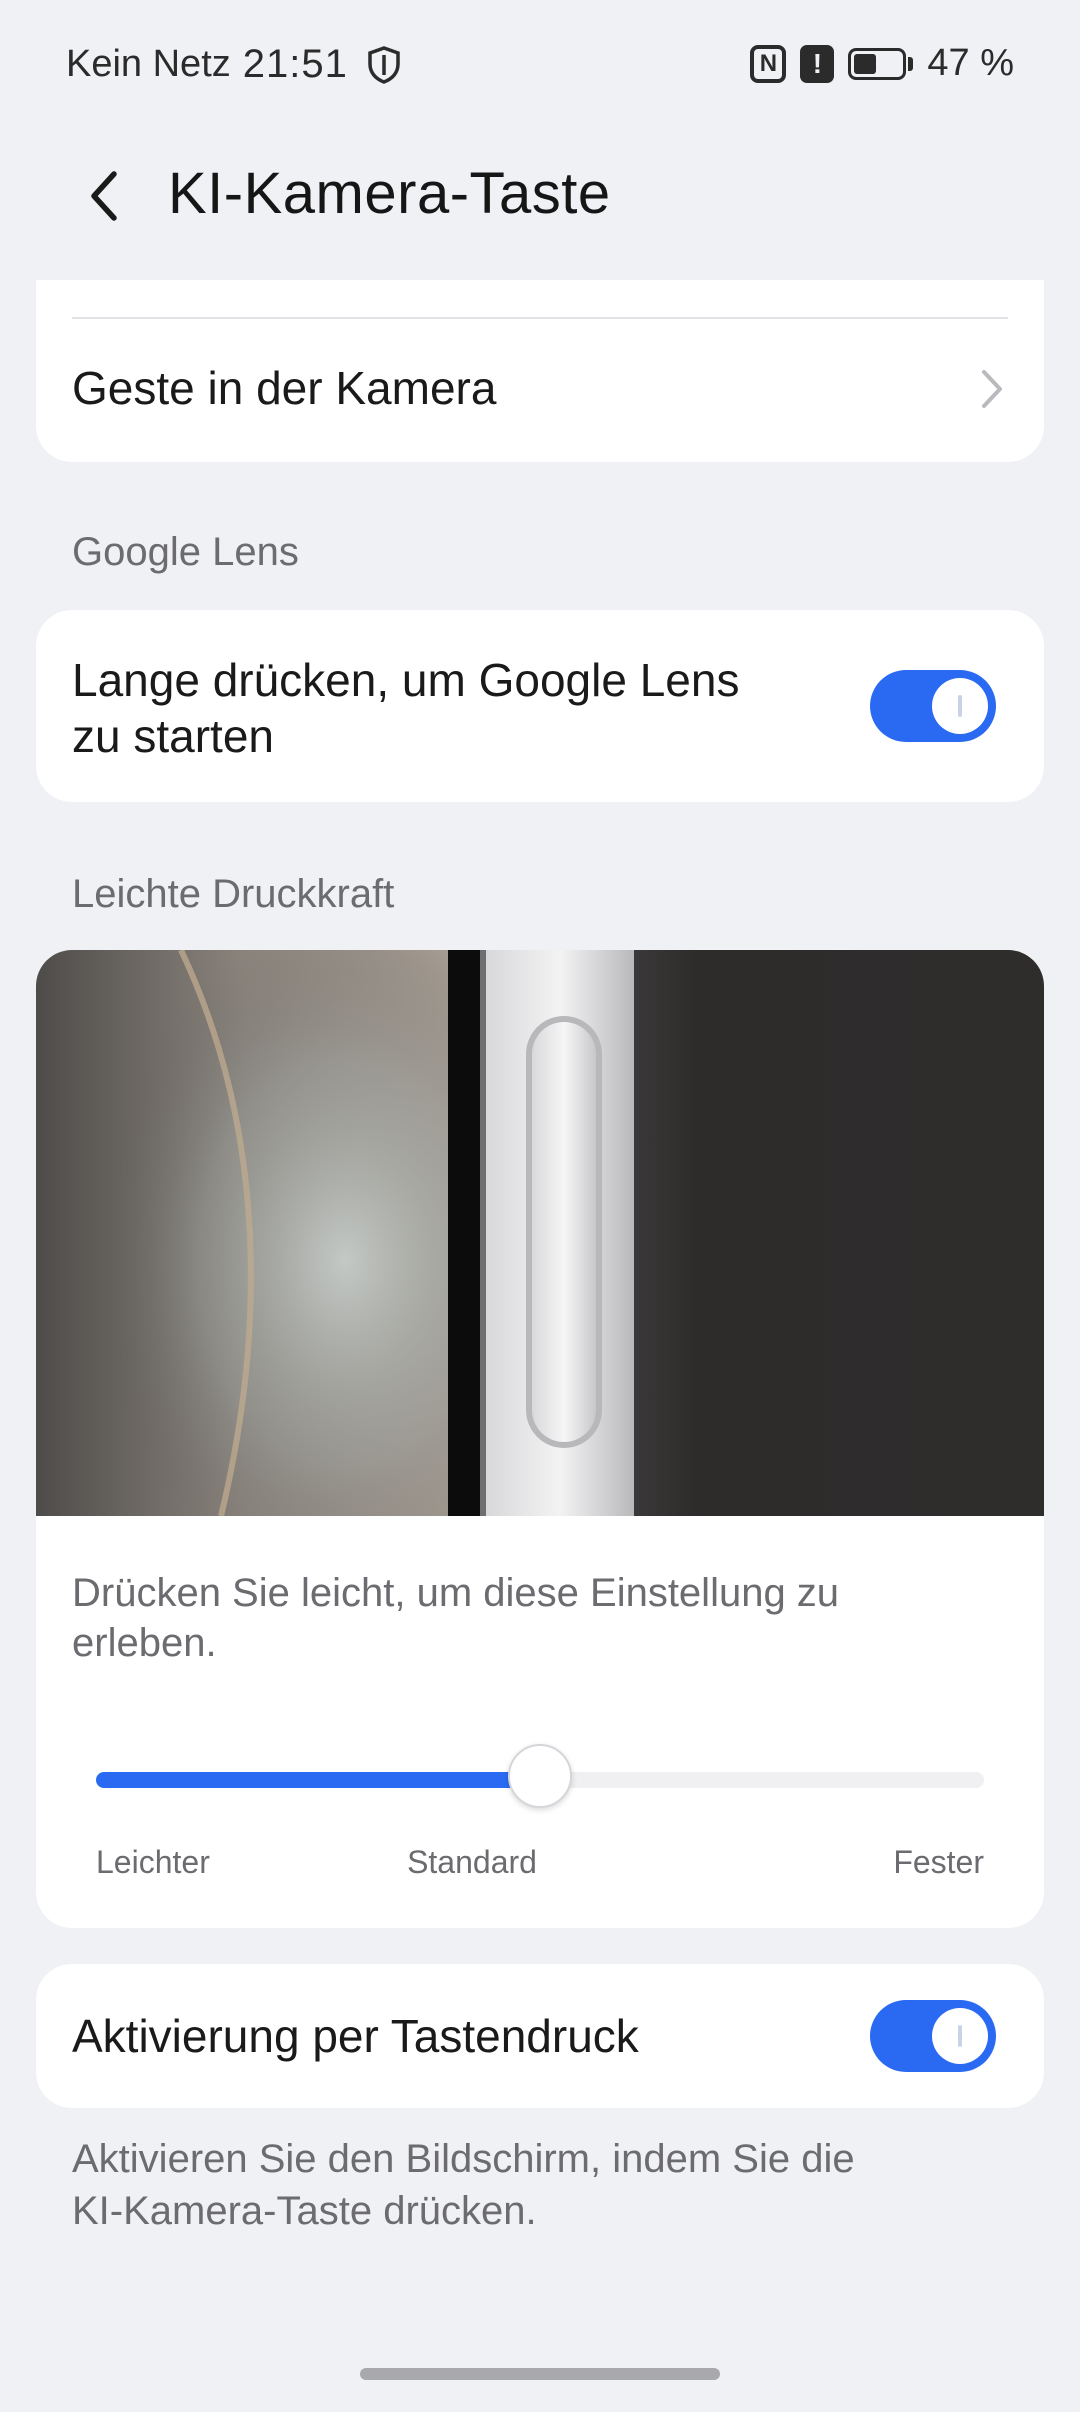 The image size is (1080, 2412). I want to click on battery-level, so click(865, 63).